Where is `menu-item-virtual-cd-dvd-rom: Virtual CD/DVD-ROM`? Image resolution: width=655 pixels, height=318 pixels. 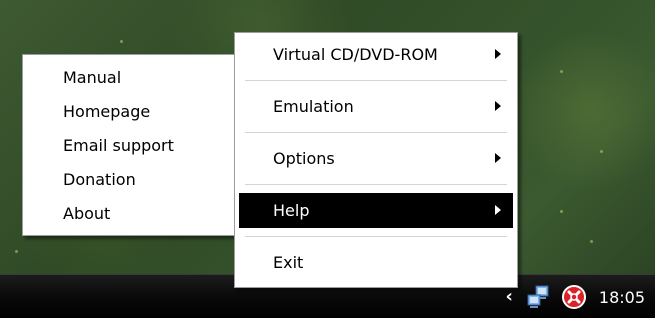
menu-item-virtual-cd-dvd-rom: Virtual CD/DVD-ROM is located at coordinates (376, 54).